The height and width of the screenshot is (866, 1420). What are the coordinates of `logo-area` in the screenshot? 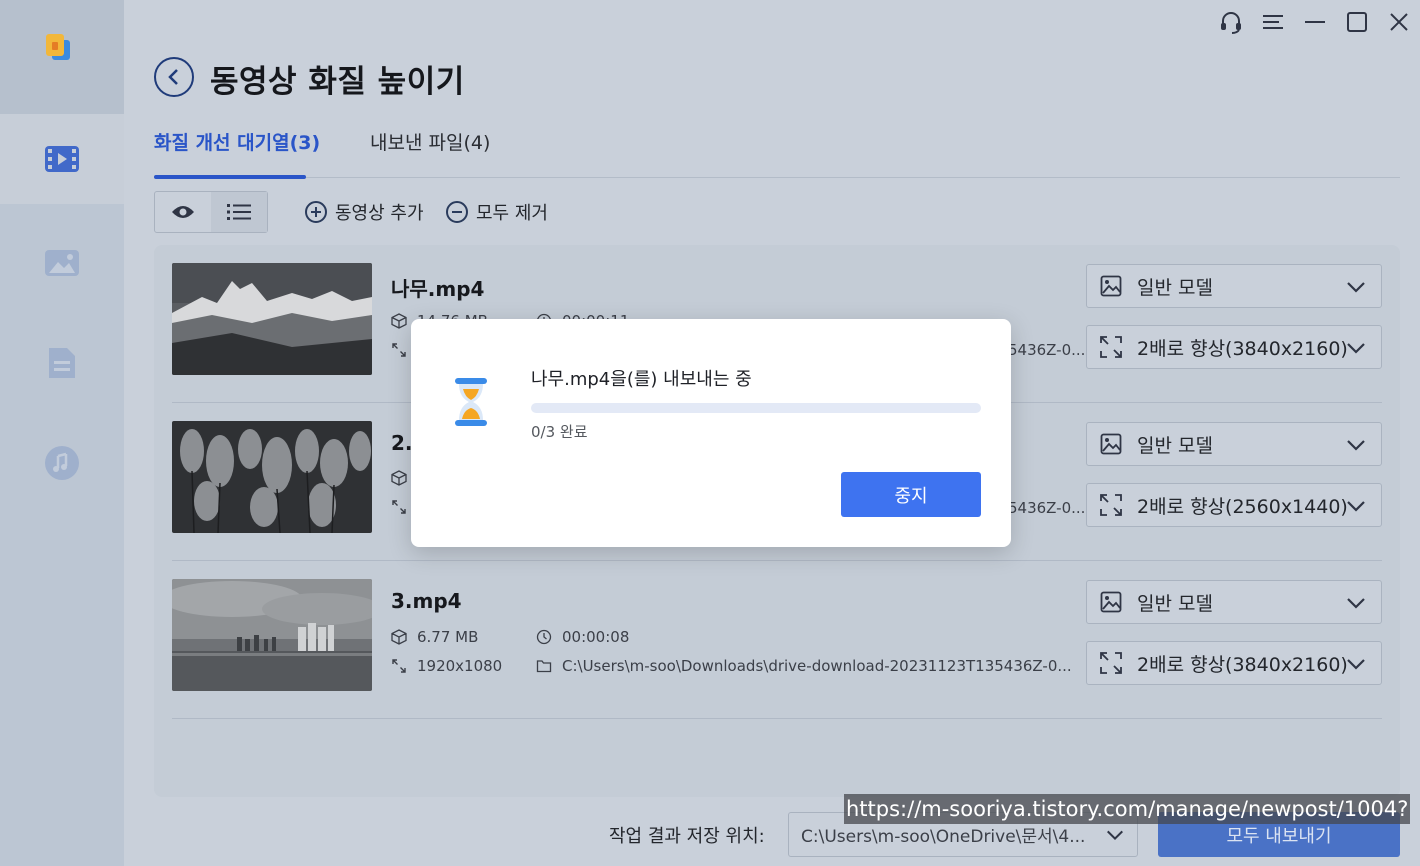 It's located at (62, 57).